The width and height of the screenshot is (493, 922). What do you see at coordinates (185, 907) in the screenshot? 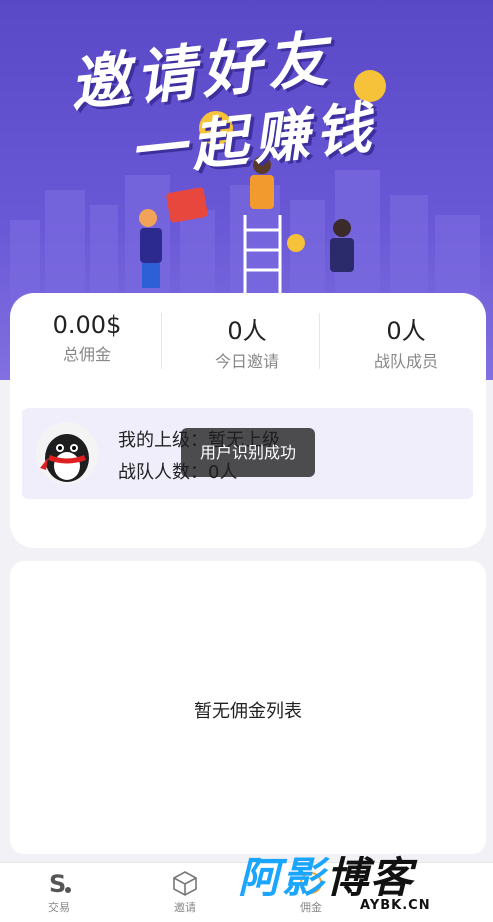
I see `tab-label: 邀请` at bounding box center [185, 907].